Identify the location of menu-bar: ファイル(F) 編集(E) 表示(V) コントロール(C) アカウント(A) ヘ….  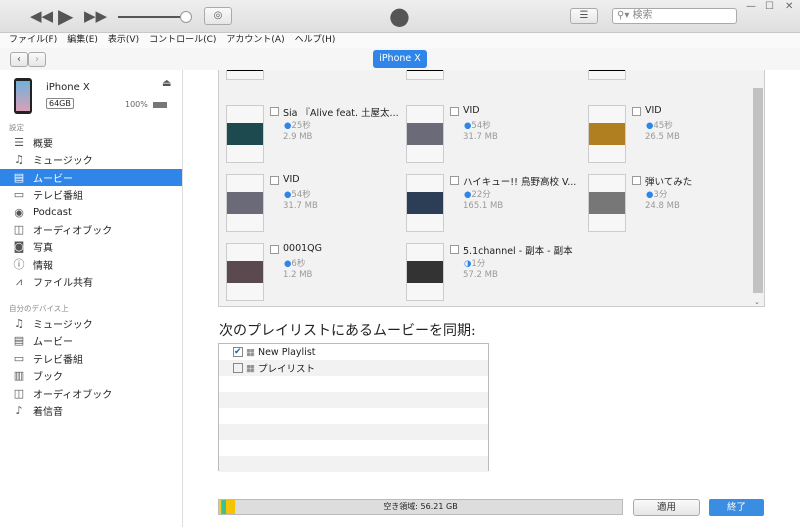
(400, 40).